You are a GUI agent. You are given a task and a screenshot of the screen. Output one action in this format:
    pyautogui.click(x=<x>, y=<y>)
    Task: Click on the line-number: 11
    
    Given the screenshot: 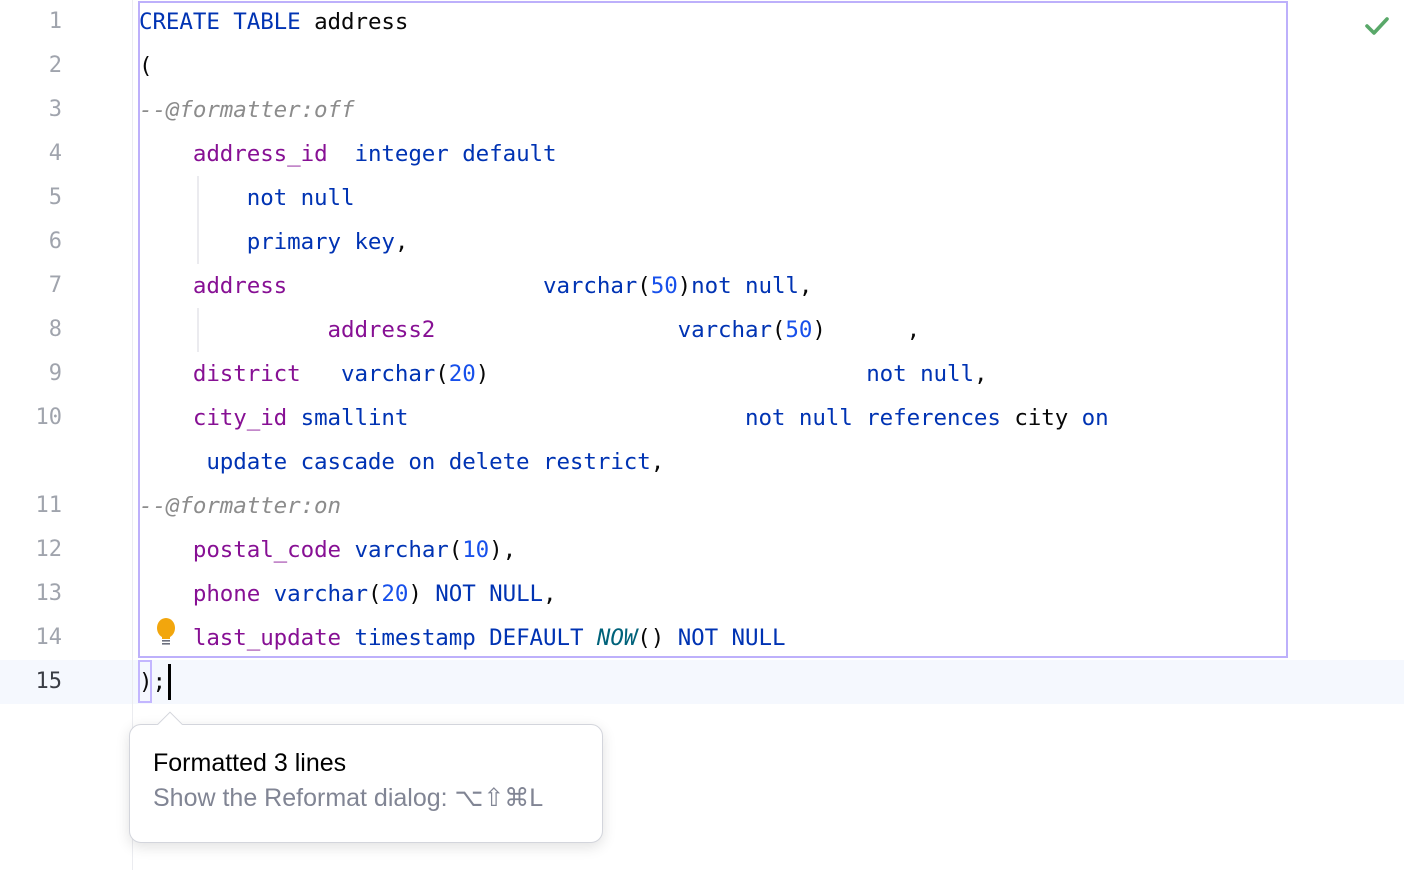 What is the action you would take?
    pyautogui.click(x=49, y=505)
    